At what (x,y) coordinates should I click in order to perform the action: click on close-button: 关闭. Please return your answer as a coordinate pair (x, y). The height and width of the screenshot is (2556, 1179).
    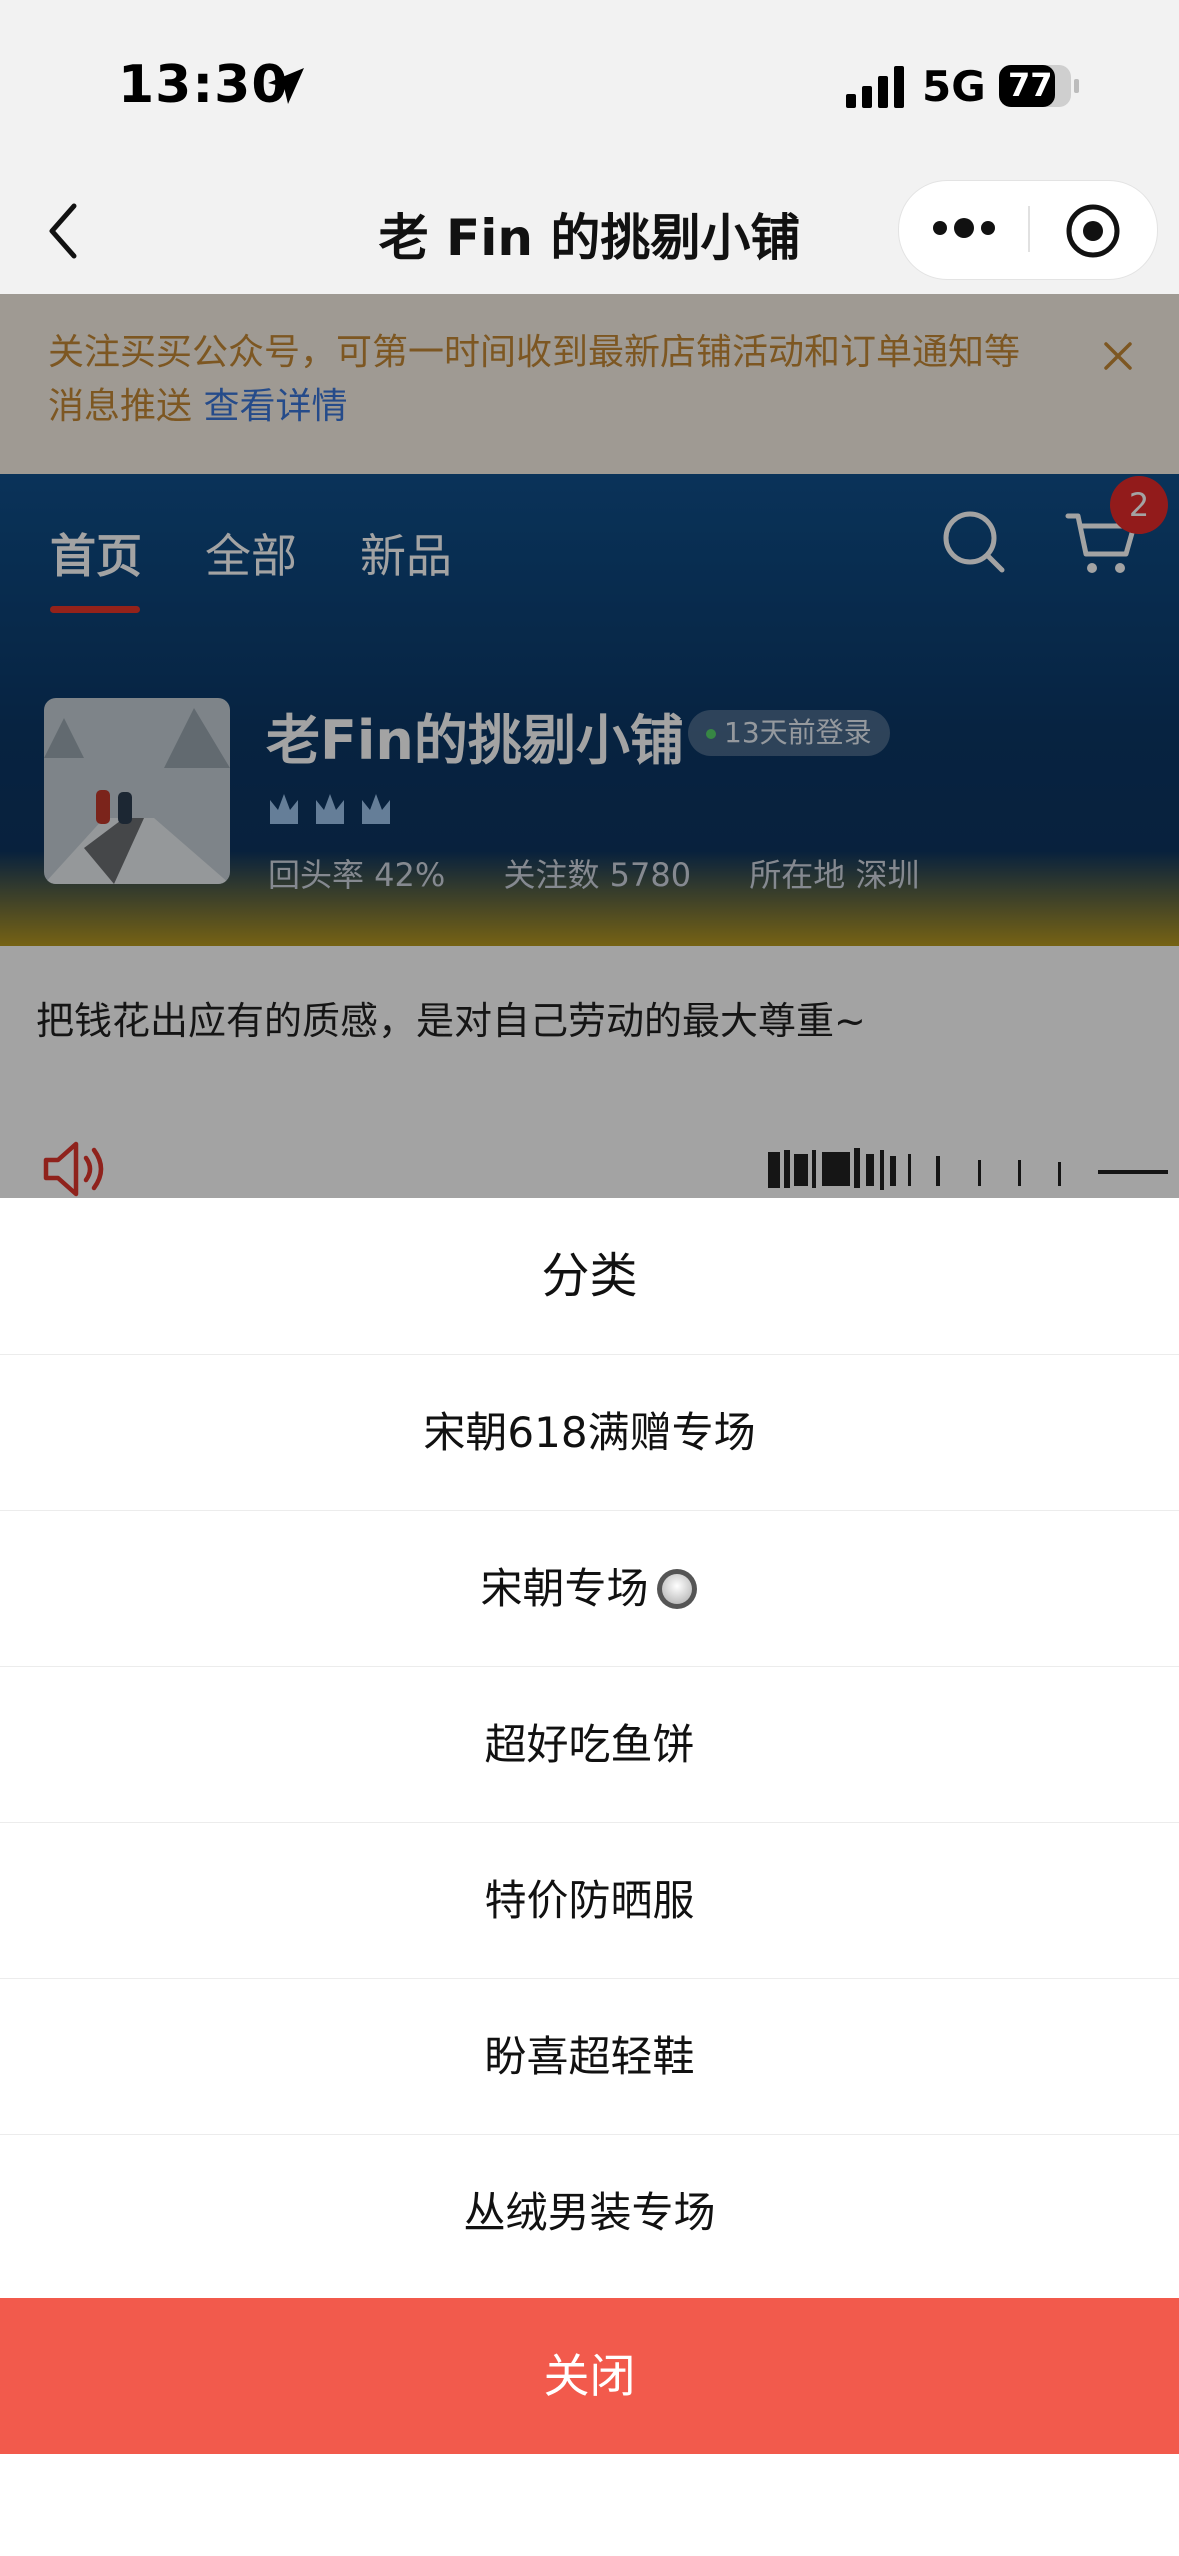
    Looking at the image, I should click on (589, 2376).